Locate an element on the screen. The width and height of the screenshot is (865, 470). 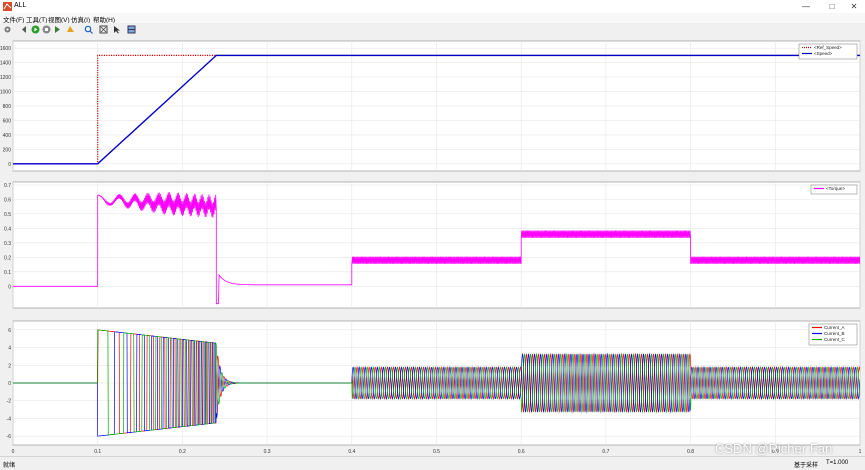
stop-icon is located at coordinates (46, 29).